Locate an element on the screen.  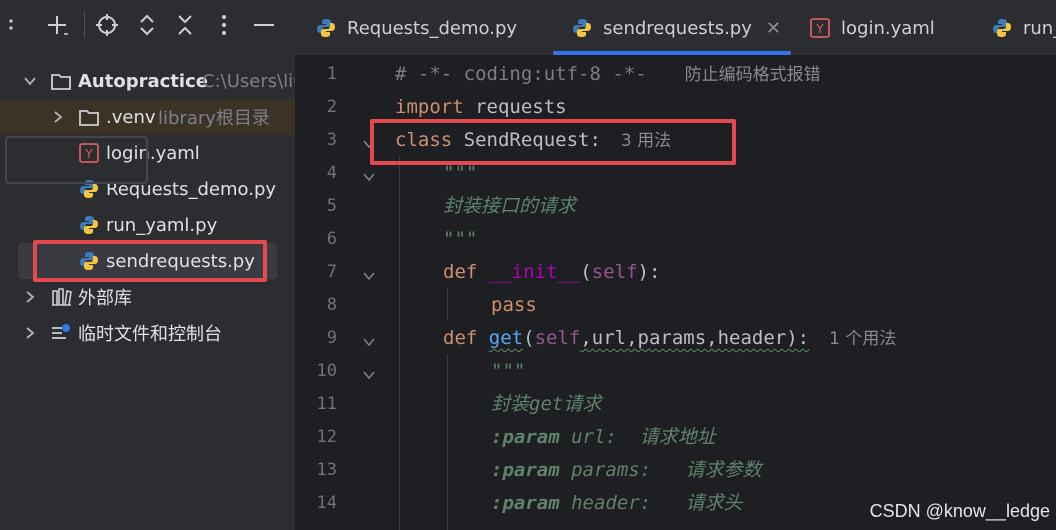
scratches-label: 临时文件和控制台 is located at coordinates (150, 334).